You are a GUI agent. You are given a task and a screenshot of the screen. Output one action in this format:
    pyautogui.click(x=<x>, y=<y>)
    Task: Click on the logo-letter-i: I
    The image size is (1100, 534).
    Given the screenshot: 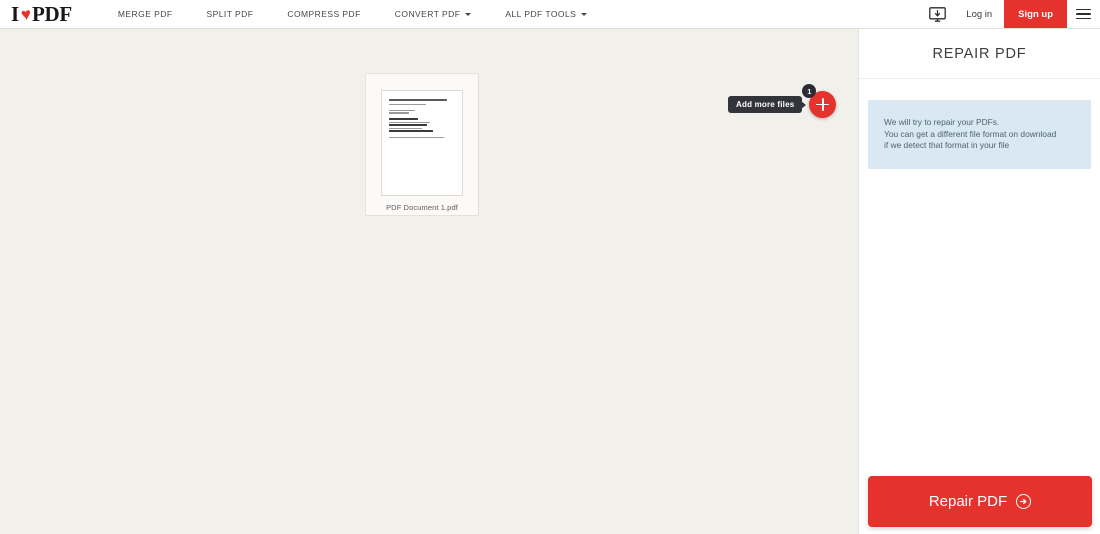 What is the action you would take?
    pyautogui.click(x=15, y=13)
    